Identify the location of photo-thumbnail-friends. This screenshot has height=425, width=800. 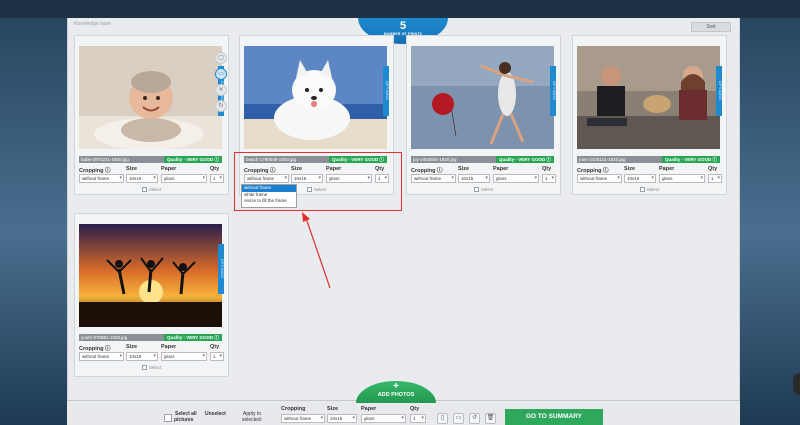
(648, 97).